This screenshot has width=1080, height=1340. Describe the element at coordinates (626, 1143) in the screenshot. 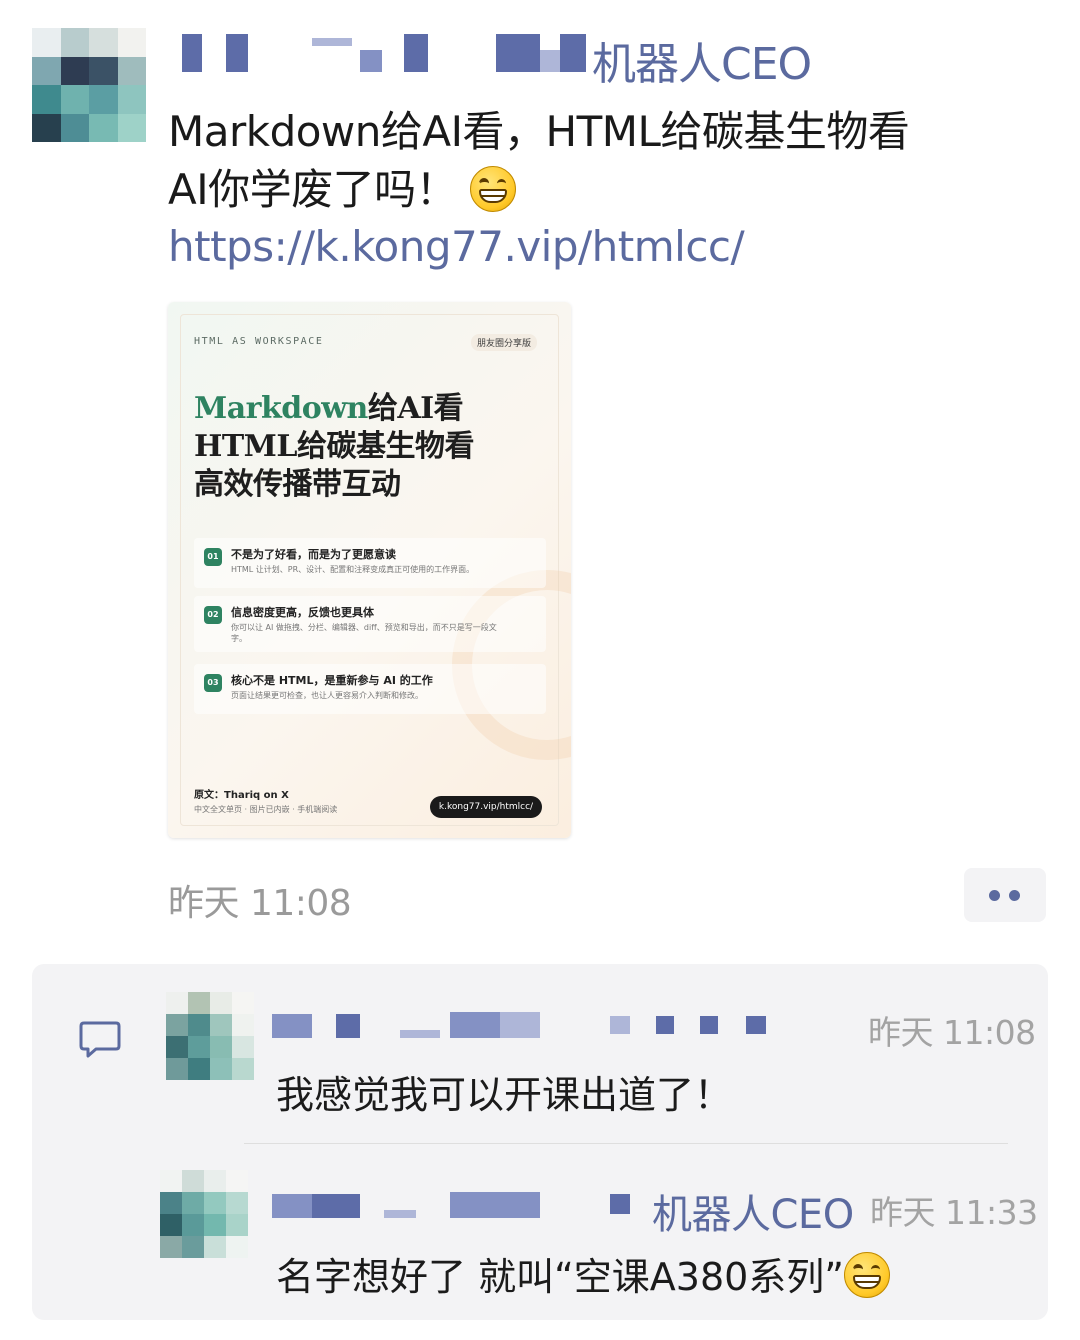

I see `comment-divider` at that location.